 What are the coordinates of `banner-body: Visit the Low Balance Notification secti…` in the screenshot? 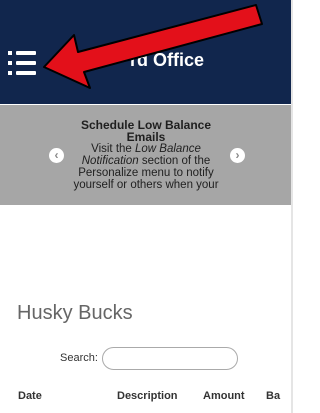 It's located at (146, 167).